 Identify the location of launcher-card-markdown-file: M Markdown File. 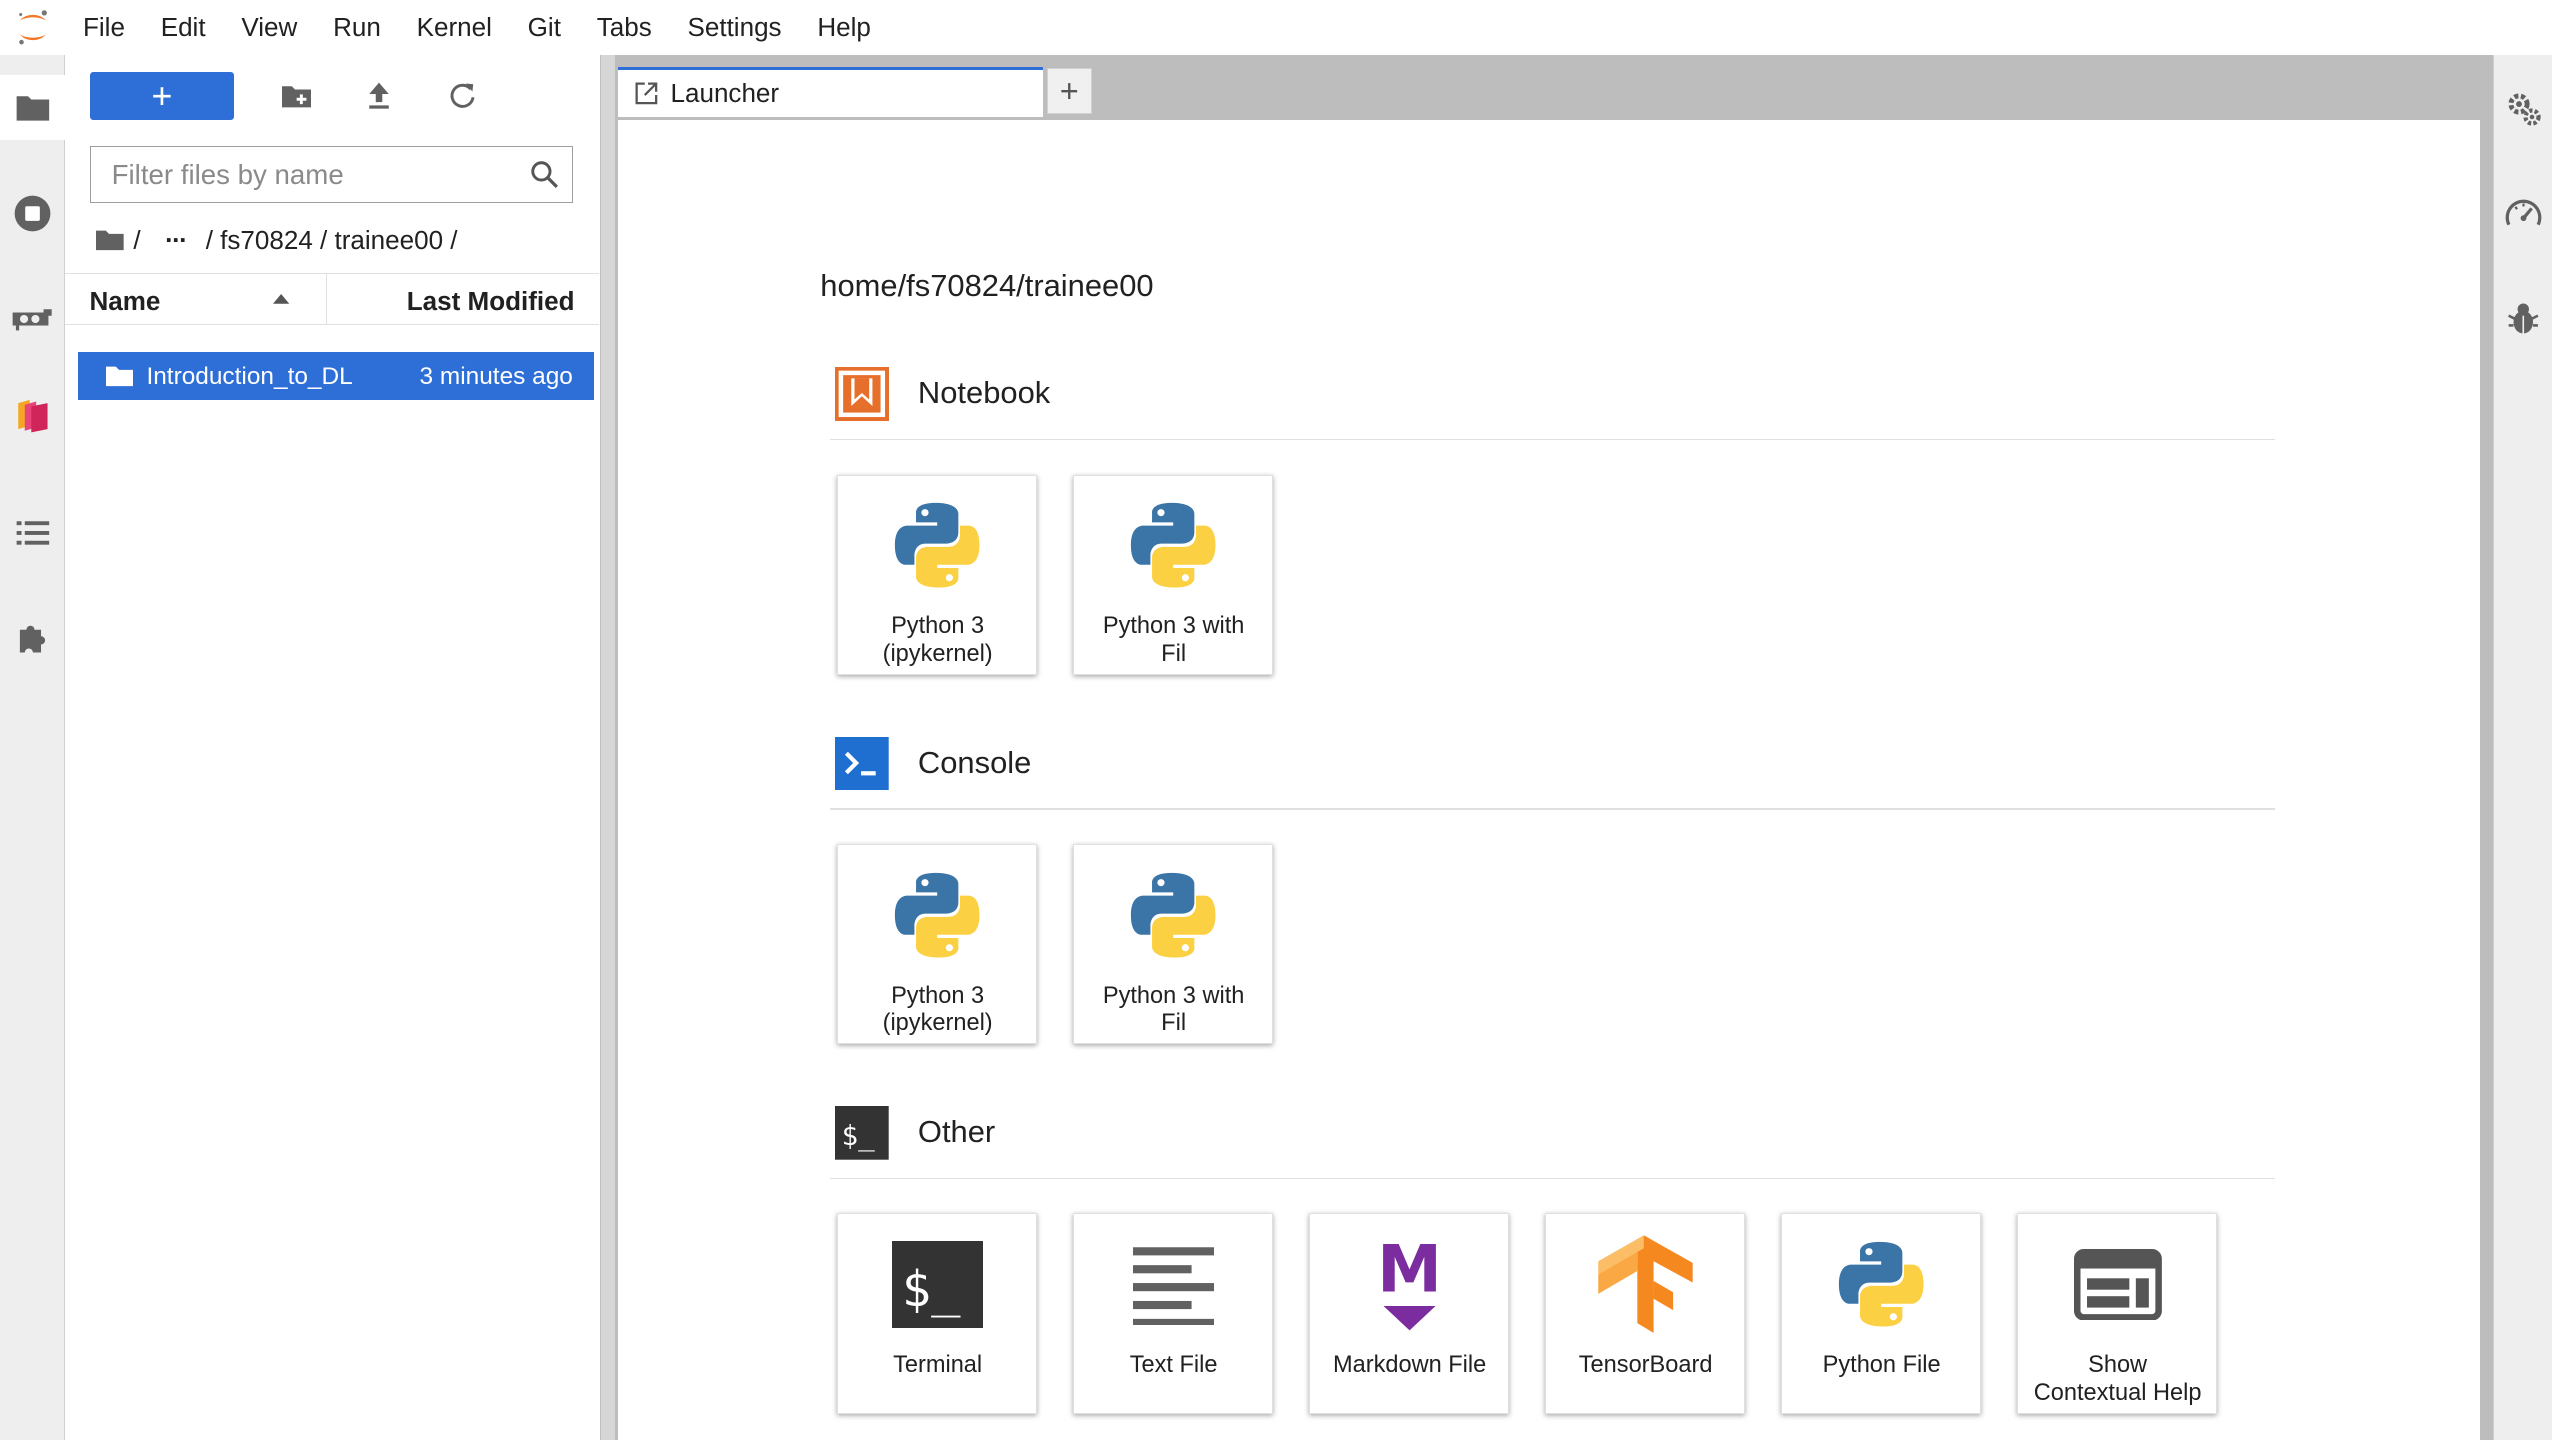
(1409, 1313).